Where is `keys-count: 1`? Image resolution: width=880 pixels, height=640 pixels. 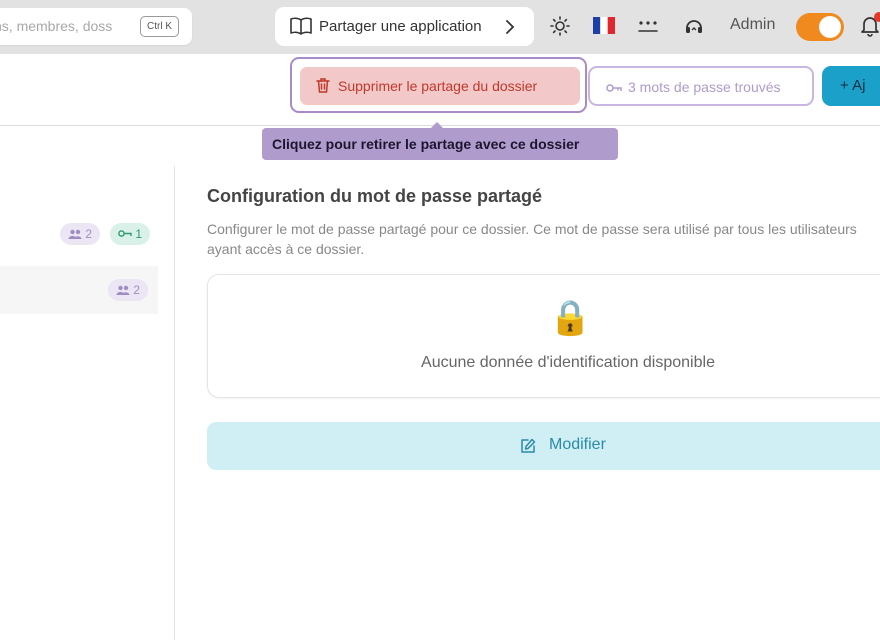
keys-count: 1 is located at coordinates (139, 234).